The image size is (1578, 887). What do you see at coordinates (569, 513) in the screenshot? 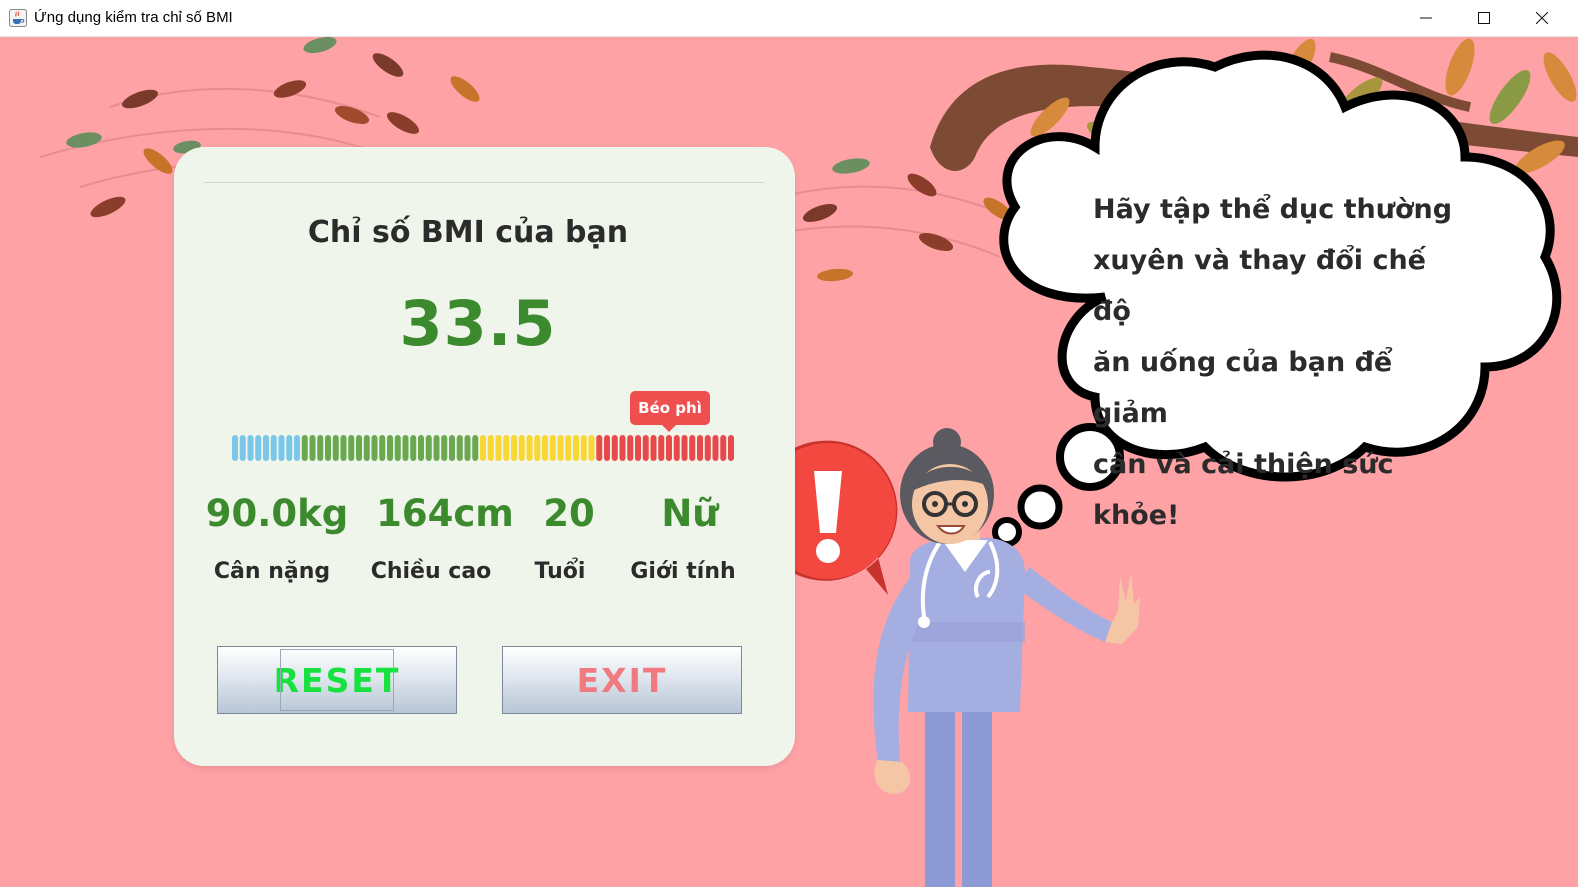
I see `age-value: 20` at bounding box center [569, 513].